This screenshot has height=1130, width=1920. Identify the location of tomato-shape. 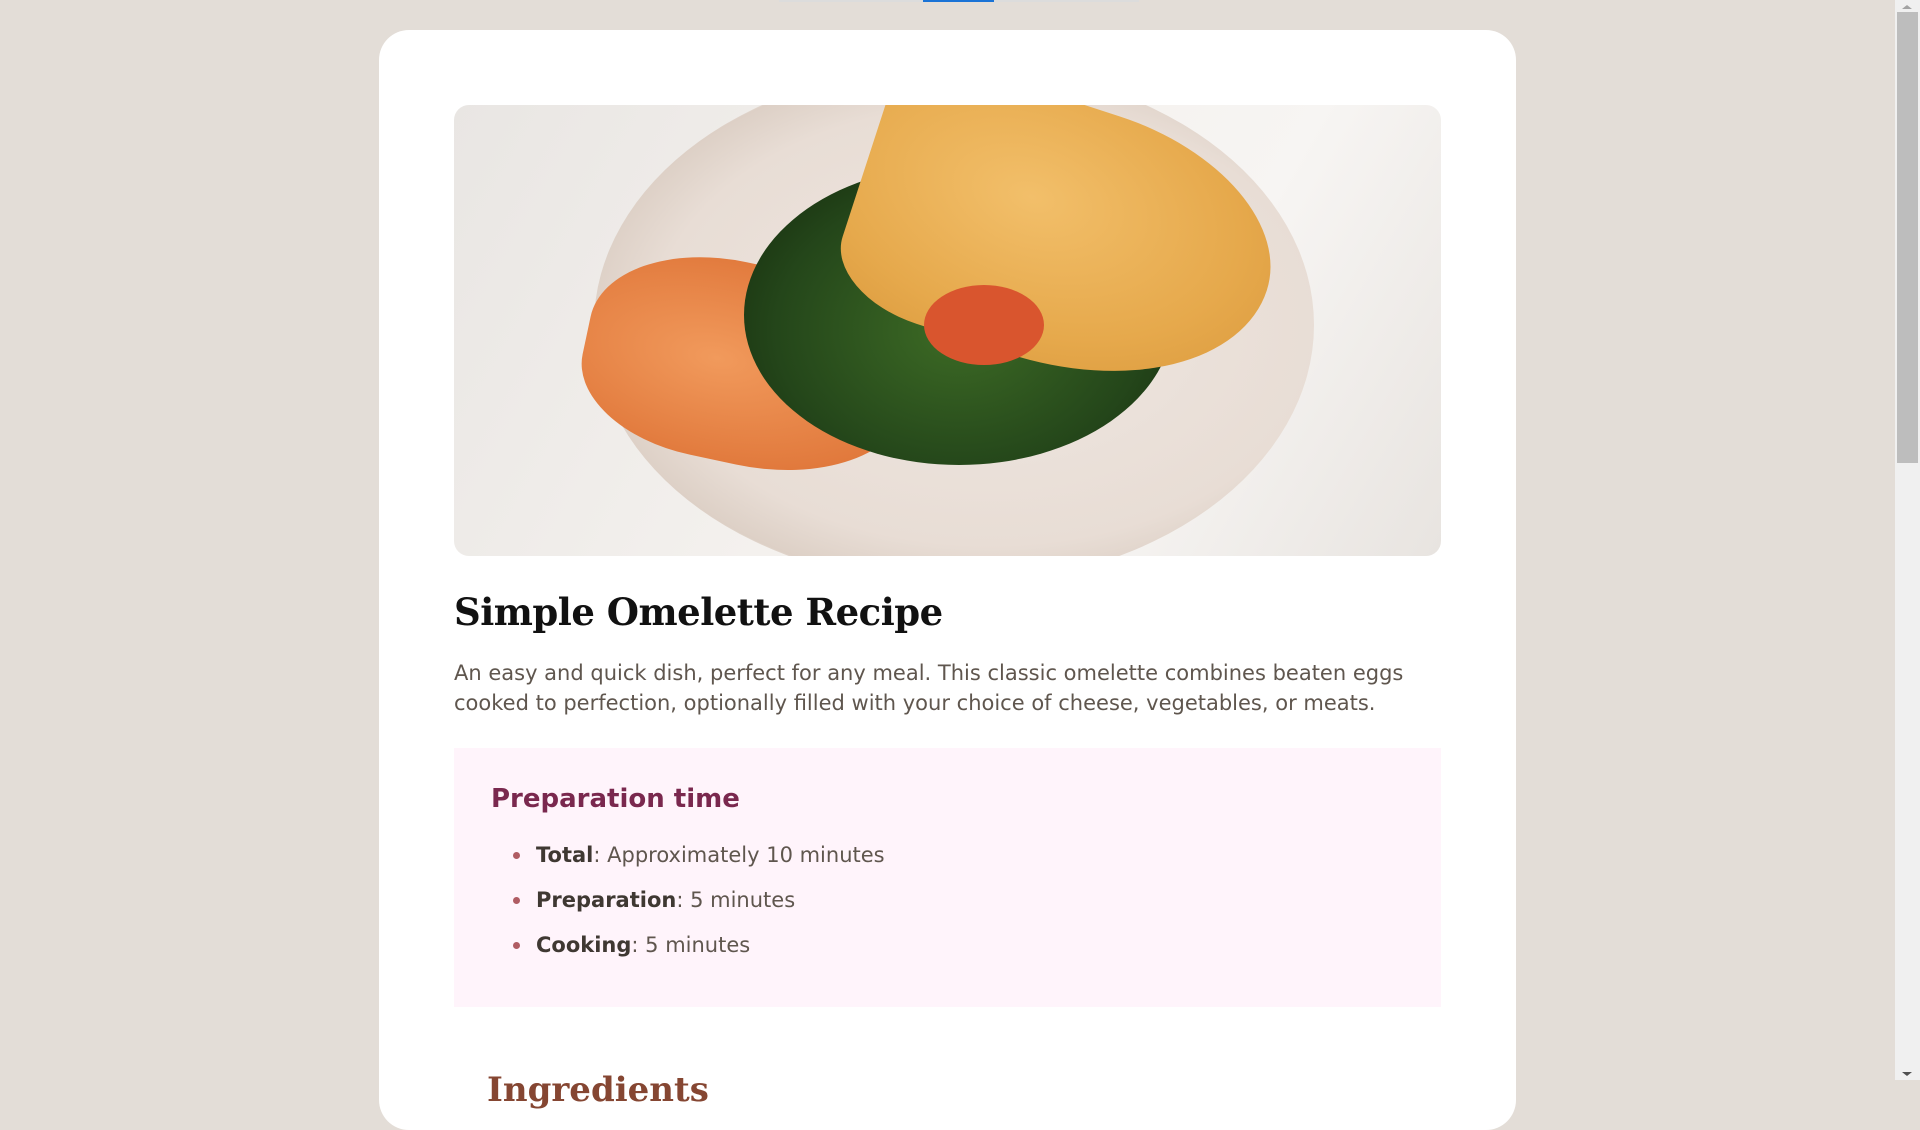
(984, 325).